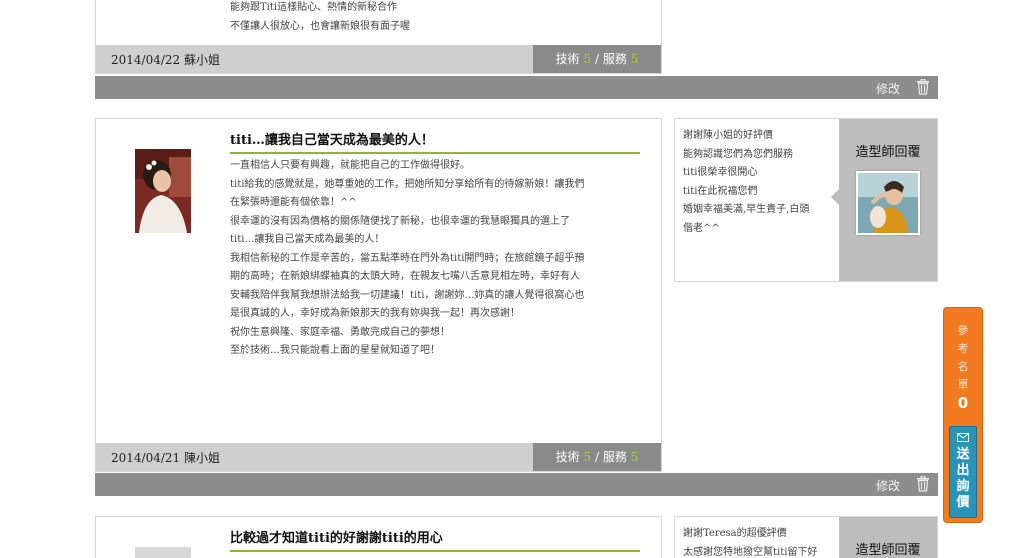 This screenshot has height=558, width=1024. Describe the element at coordinates (720, 191) in the screenshot. I see `reply-line: titi在此祝福您們` at that location.